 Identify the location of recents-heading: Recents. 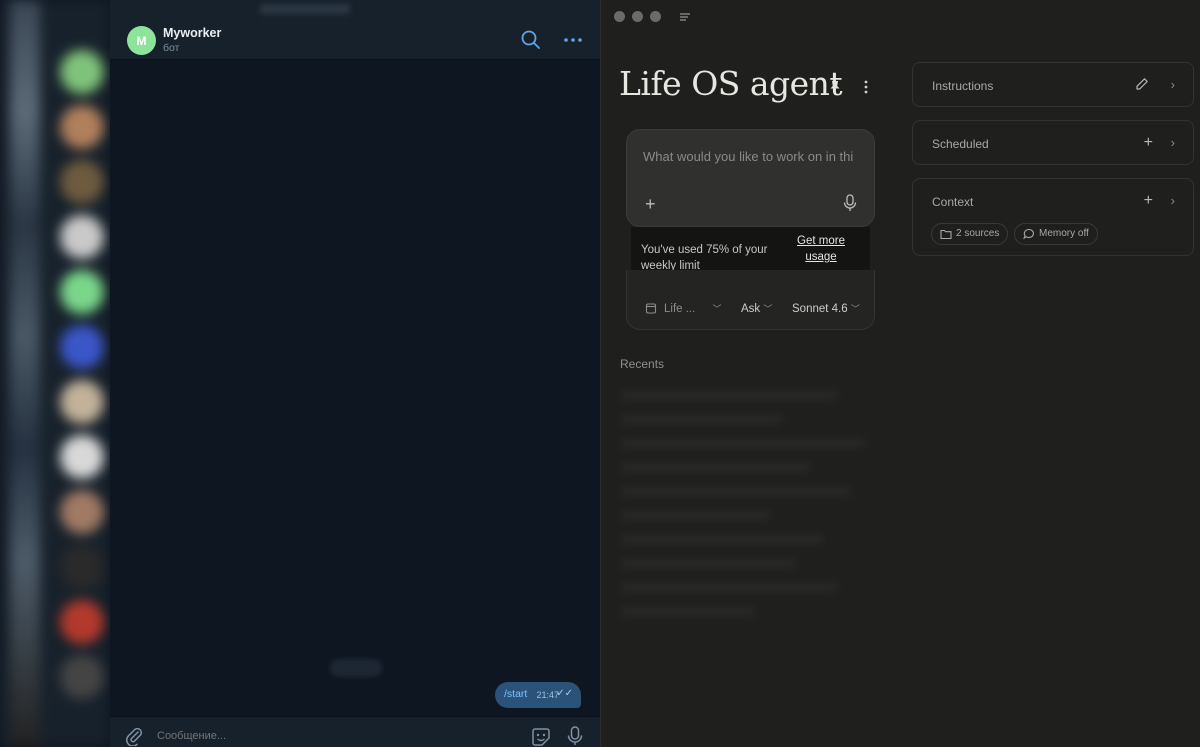
(642, 364).